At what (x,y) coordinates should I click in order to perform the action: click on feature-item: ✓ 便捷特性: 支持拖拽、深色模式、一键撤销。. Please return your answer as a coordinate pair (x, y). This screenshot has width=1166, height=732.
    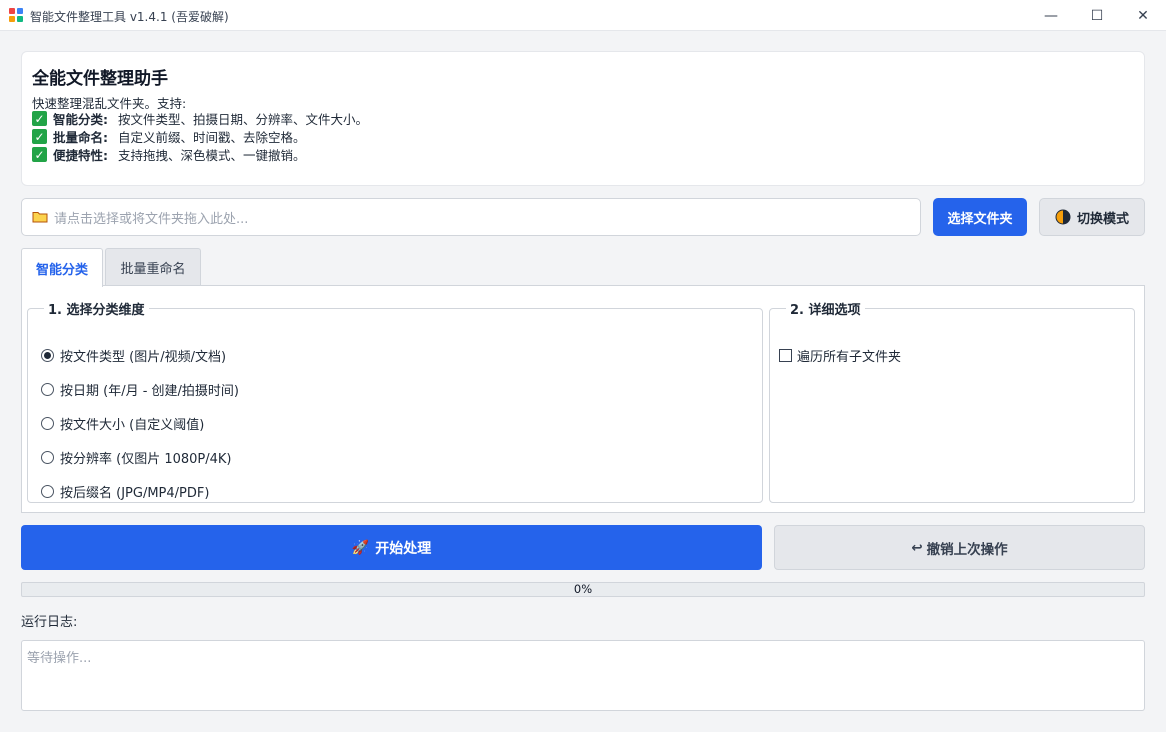
    Looking at the image, I should click on (169, 154).